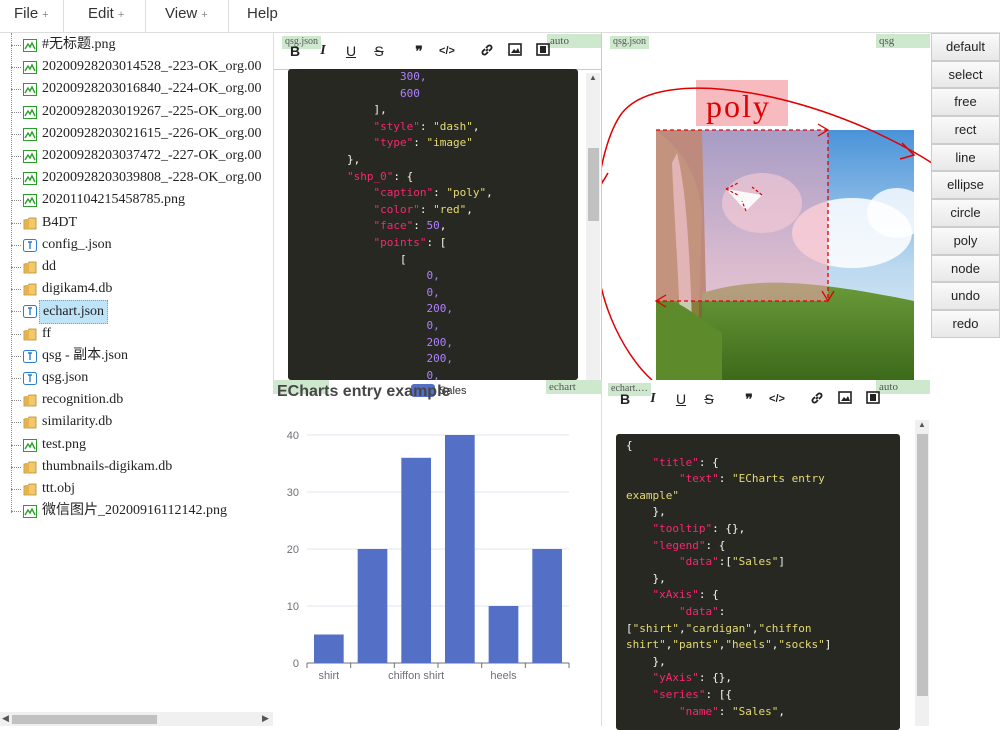 The image size is (1000, 730). I want to click on tree-horizontal-scrollbar: ◀ ▶, so click(136, 719).